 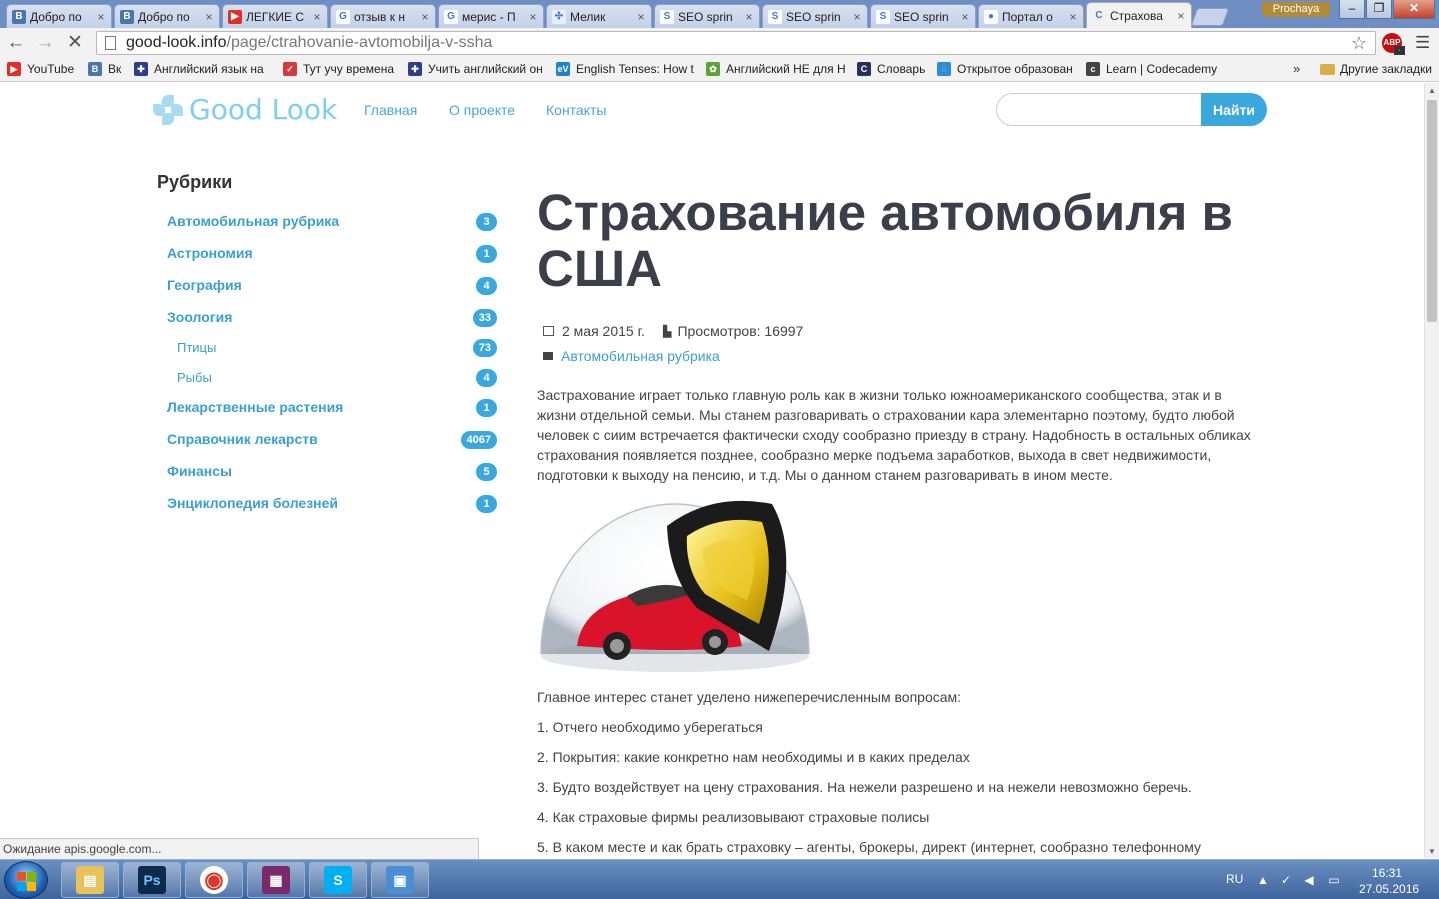 I want to click on taskbar-app-chrome: ◉, so click(x=214, y=880).